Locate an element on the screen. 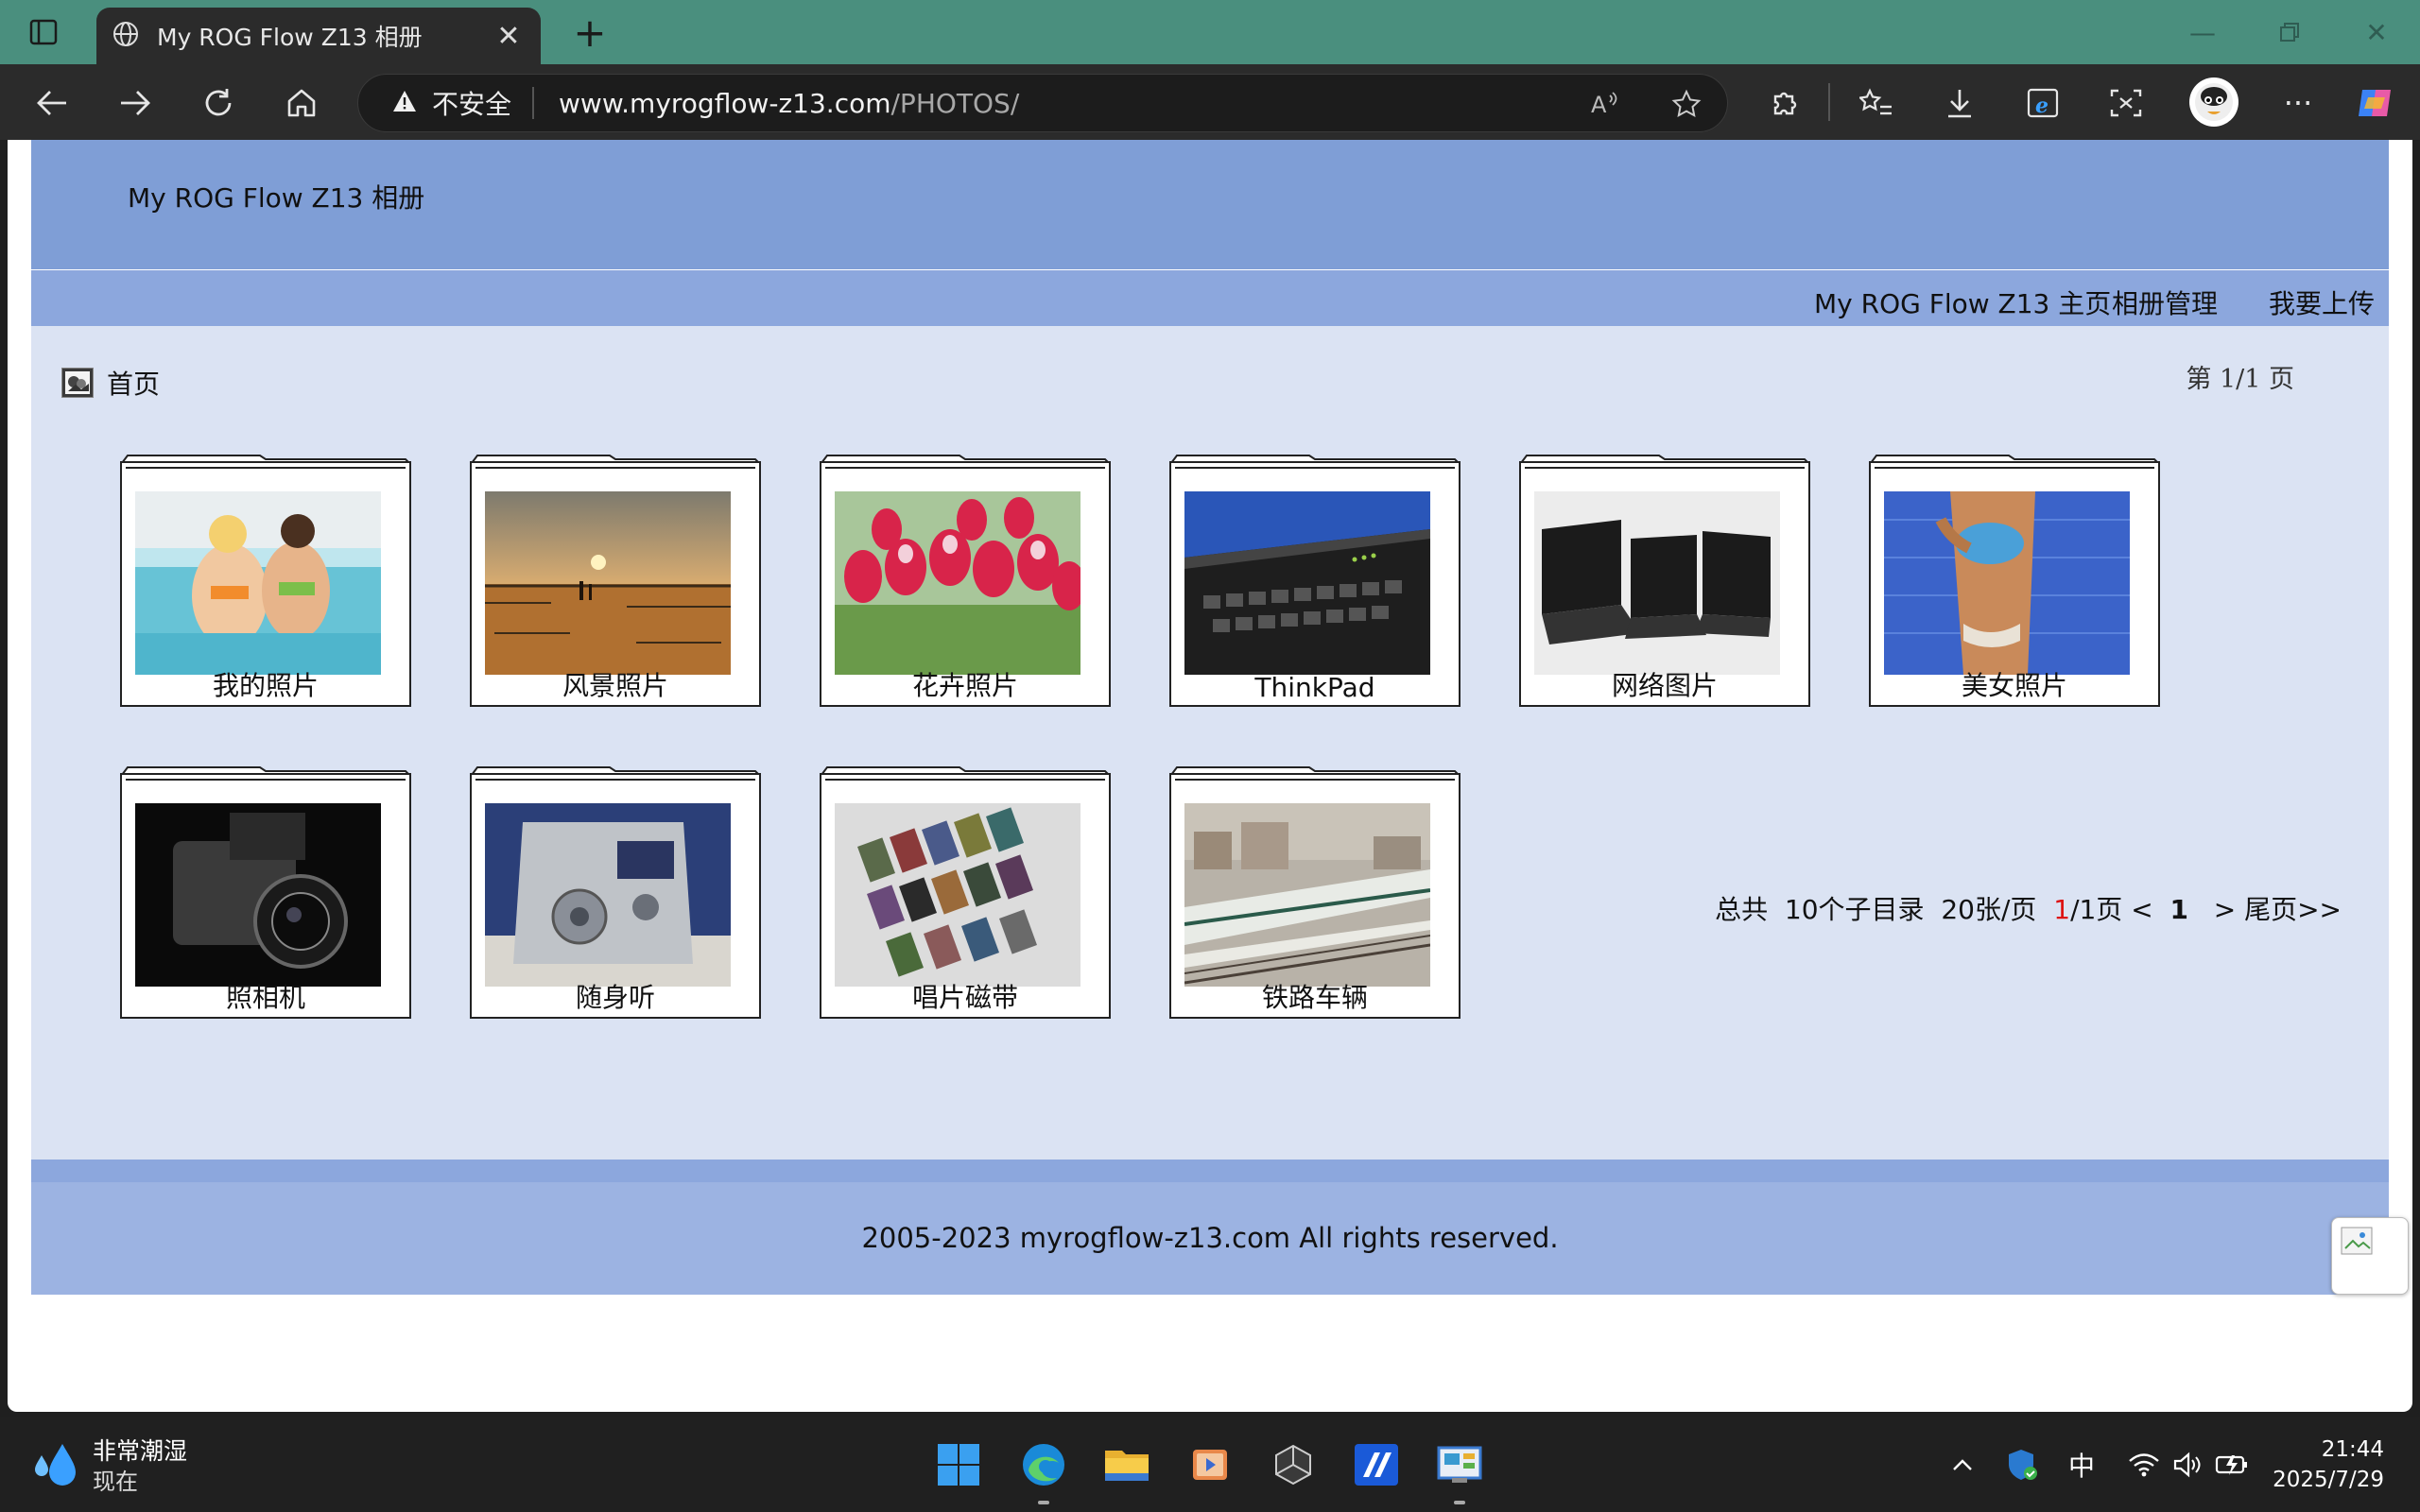 The width and height of the screenshot is (2420, 1512). terminal-app-icon is located at coordinates (1376, 1464).